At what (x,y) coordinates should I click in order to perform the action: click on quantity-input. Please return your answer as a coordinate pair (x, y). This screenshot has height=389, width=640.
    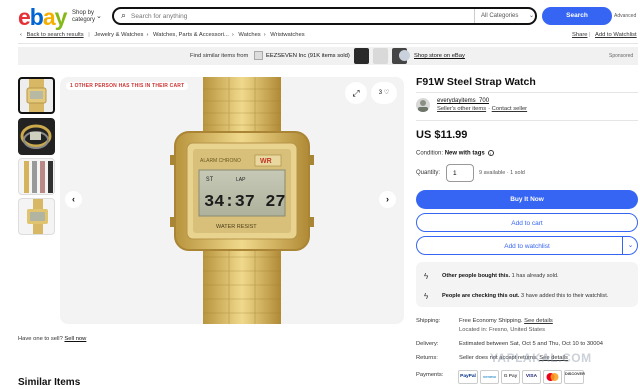
    Looking at the image, I should click on (460, 173).